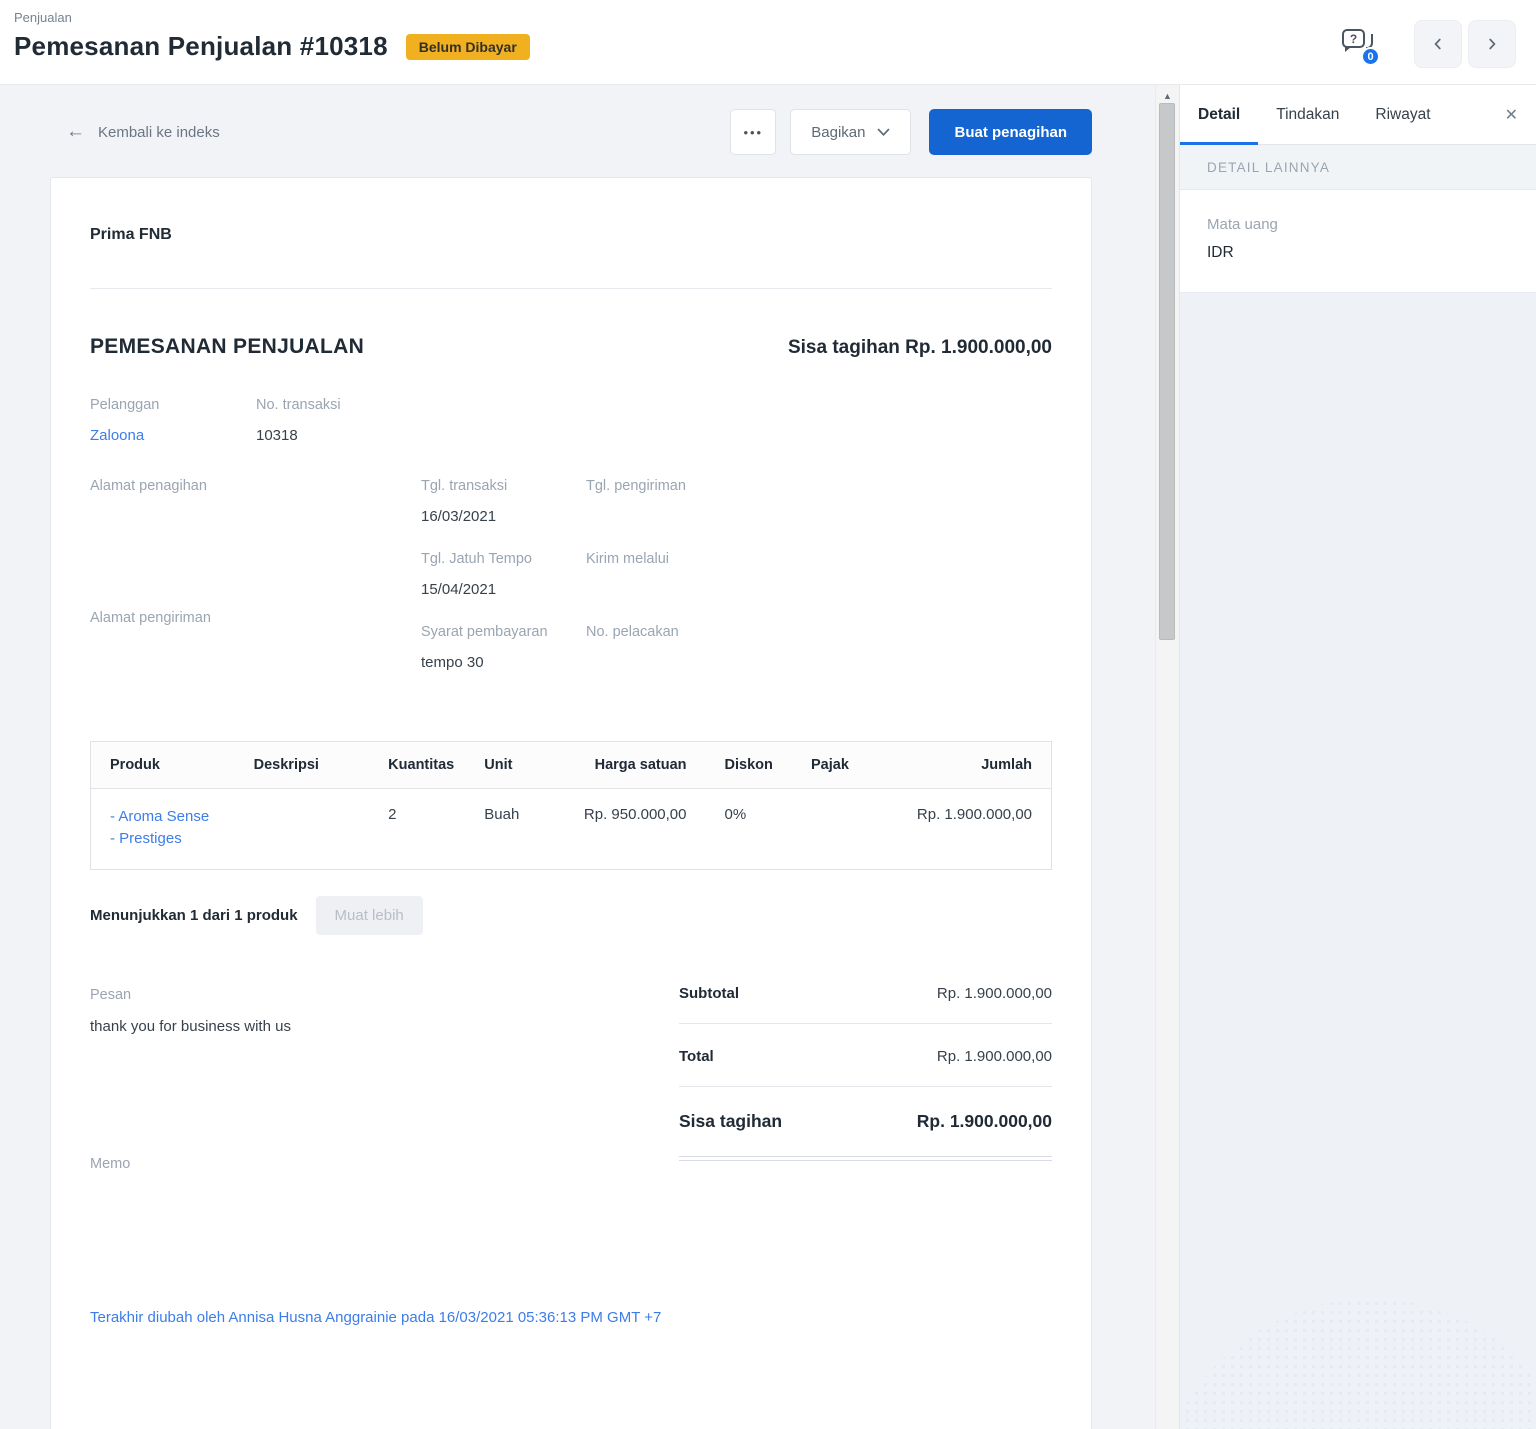 The image size is (1536, 1429). What do you see at coordinates (298, 405) in the screenshot?
I see `no-transaksi-label: No. transaksi` at bounding box center [298, 405].